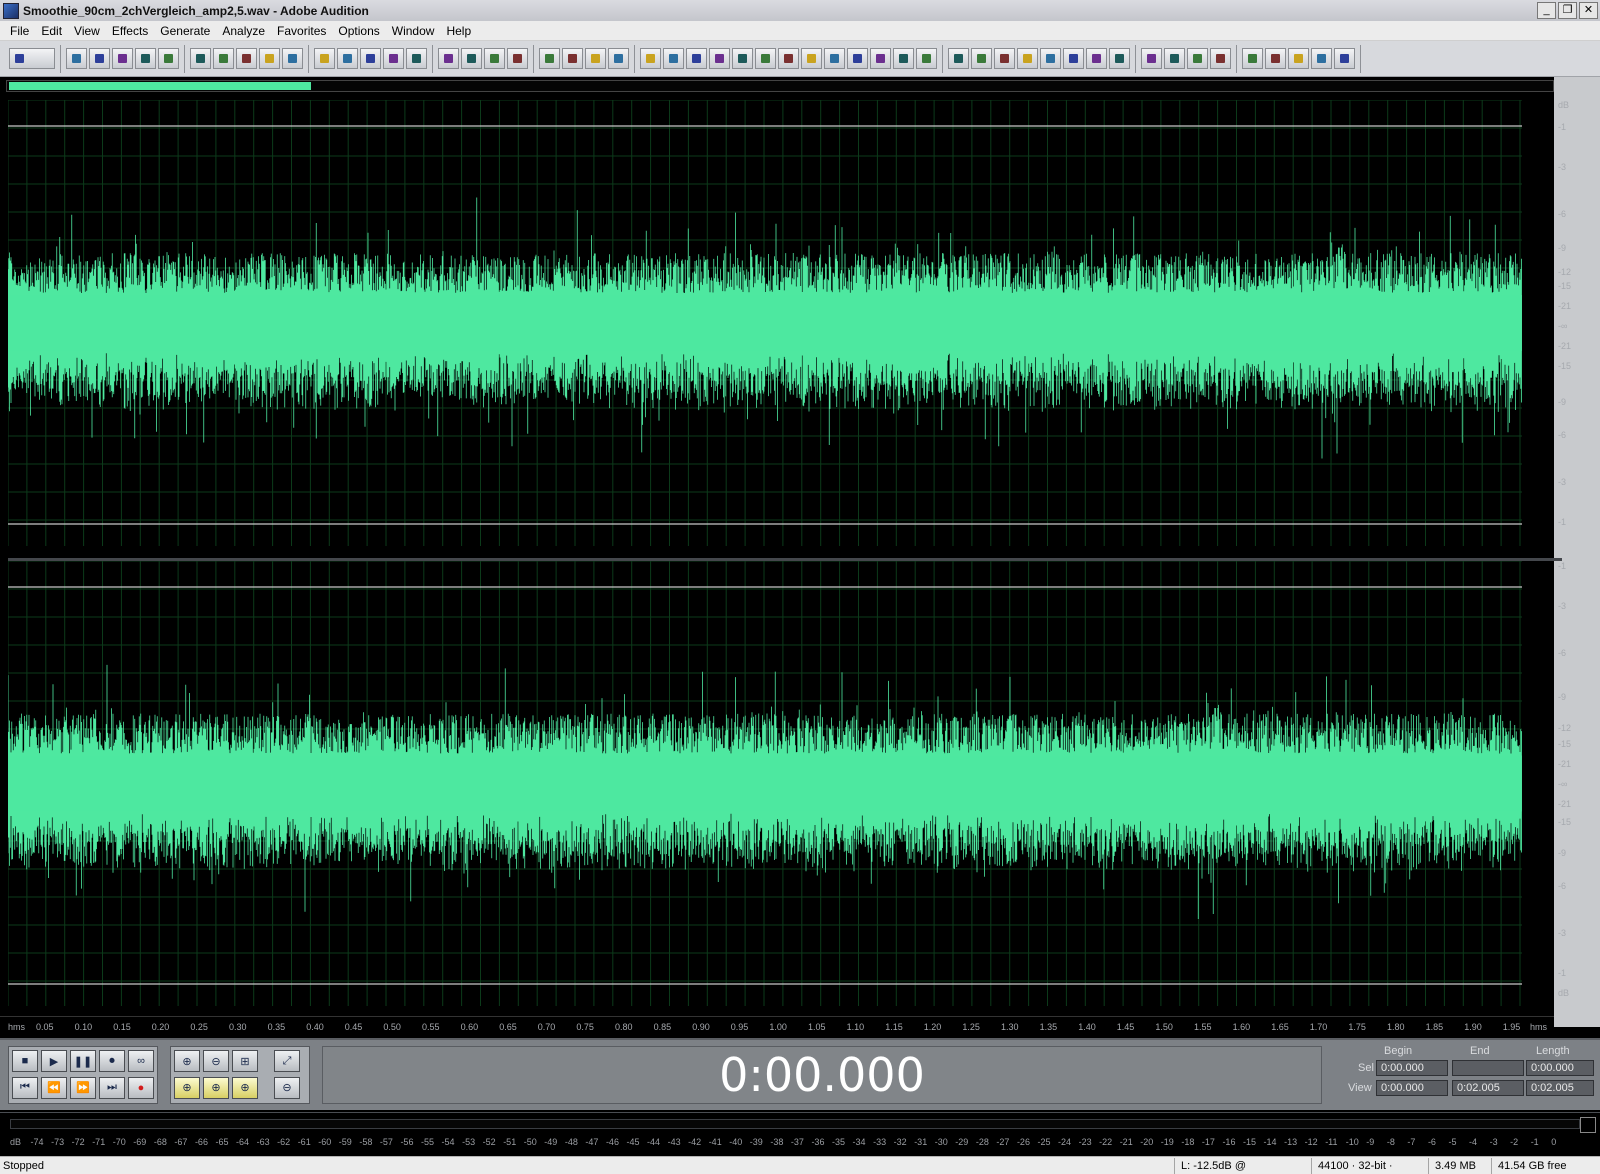 This screenshot has height=1174, width=1600. I want to click on open-file-icon, so click(99, 58).